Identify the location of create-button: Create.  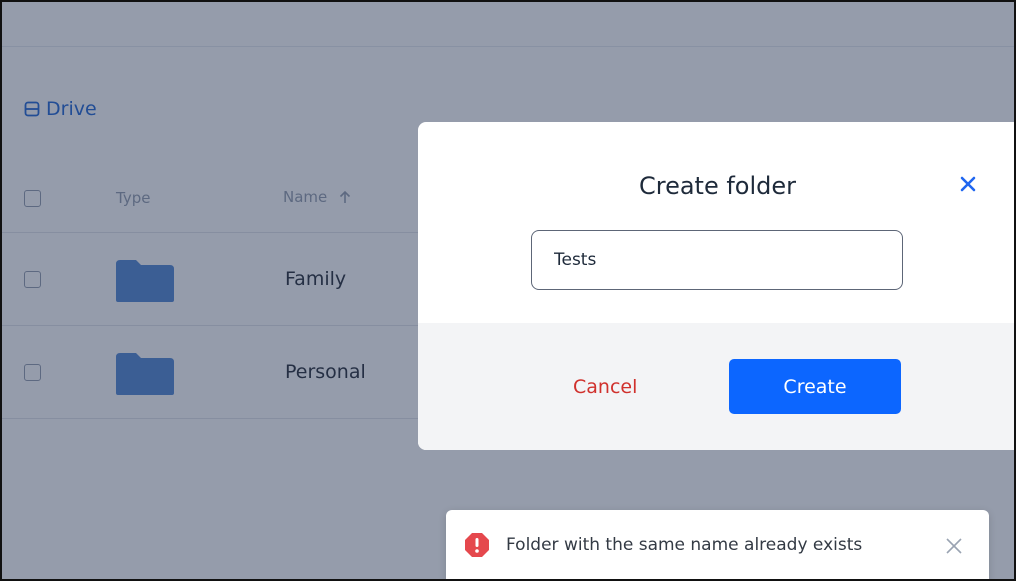
(815, 386).